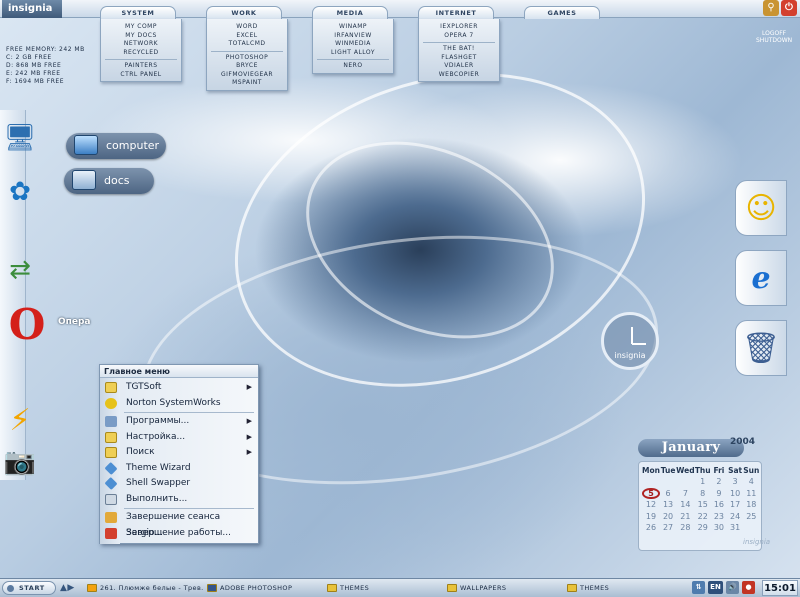 The height and width of the screenshot is (597, 800). Describe the element at coordinates (116, 146) in the screenshot. I see `computer-shortcut: computer` at that location.